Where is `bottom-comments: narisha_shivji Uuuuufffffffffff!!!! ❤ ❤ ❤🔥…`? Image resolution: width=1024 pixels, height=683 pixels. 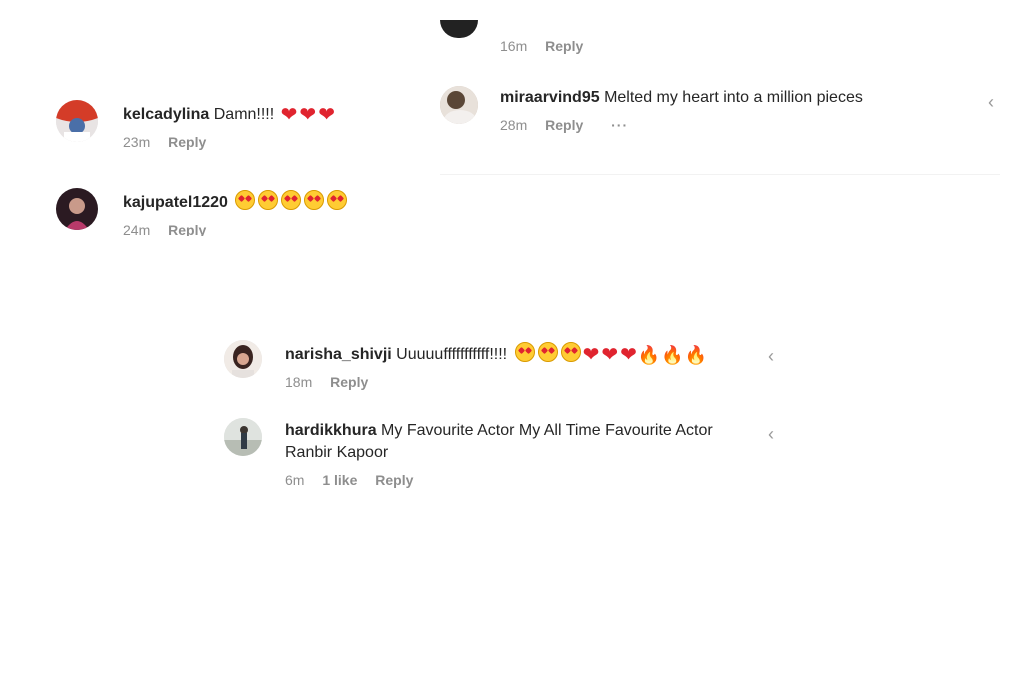
bottom-comments: narisha_shivji Uuuuufffffffffff!!!! ❤ ❤ ❤🔥… is located at coordinates (504, 421).